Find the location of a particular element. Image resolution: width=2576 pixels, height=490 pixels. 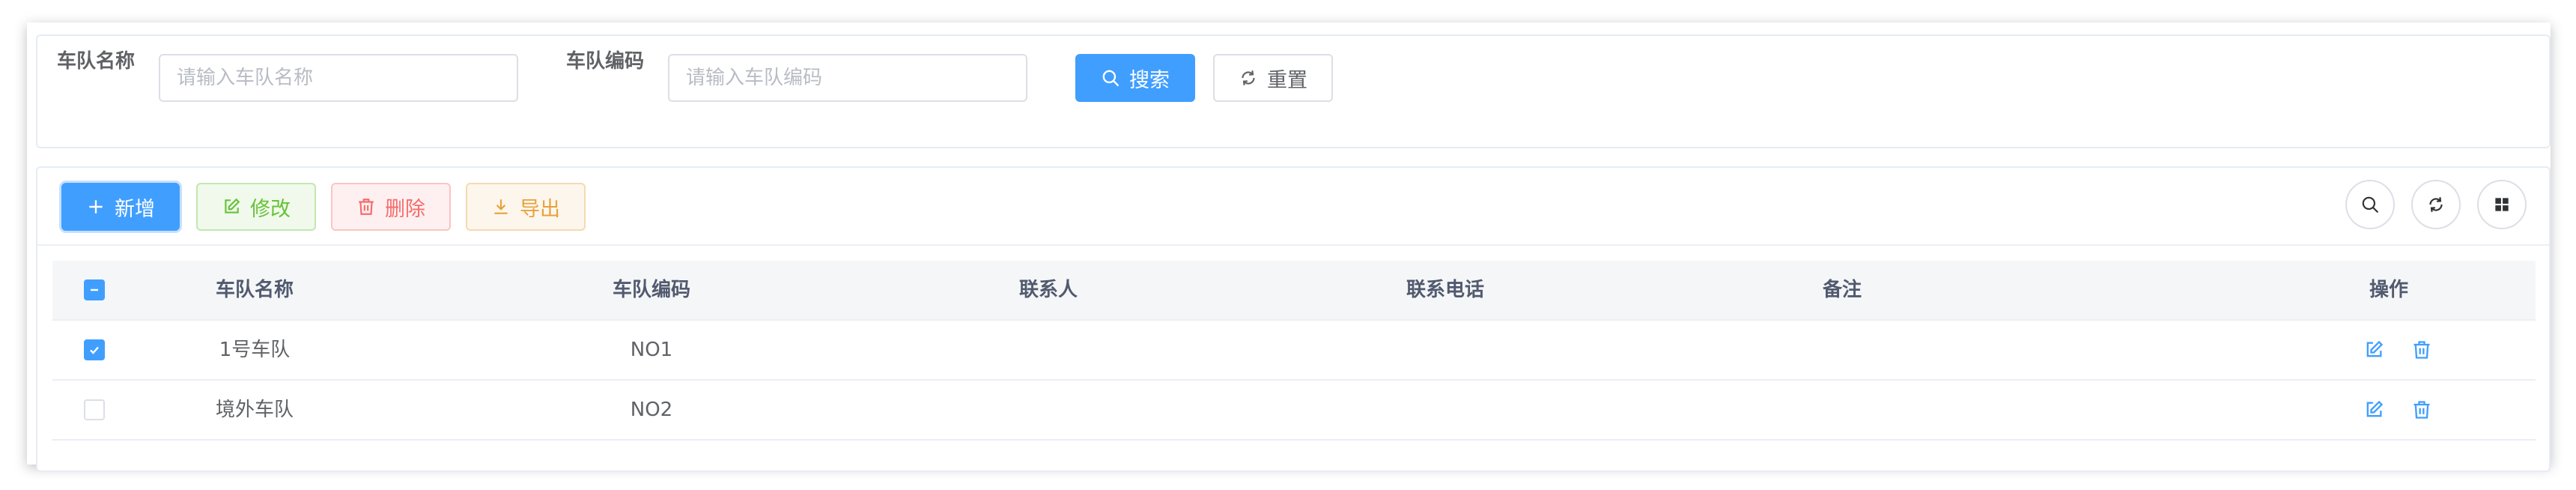

team-name-label: 车队名称 is located at coordinates (96, 62).